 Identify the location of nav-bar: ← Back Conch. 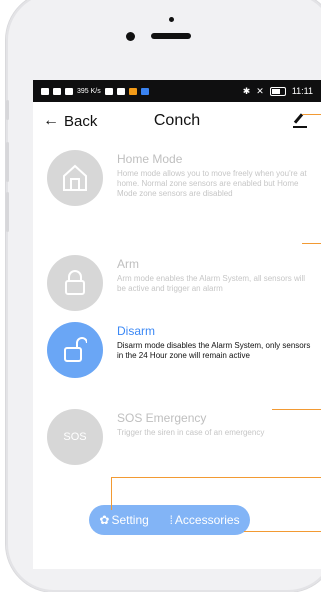
(177, 122).